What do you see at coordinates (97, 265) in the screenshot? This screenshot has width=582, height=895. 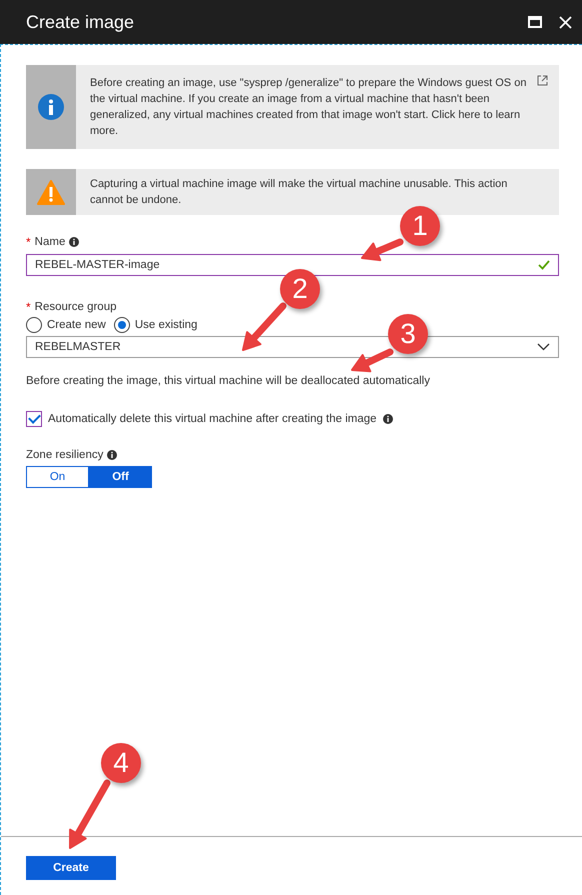 I see `field-value: REBEL-MASTER-image` at bounding box center [97, 265].